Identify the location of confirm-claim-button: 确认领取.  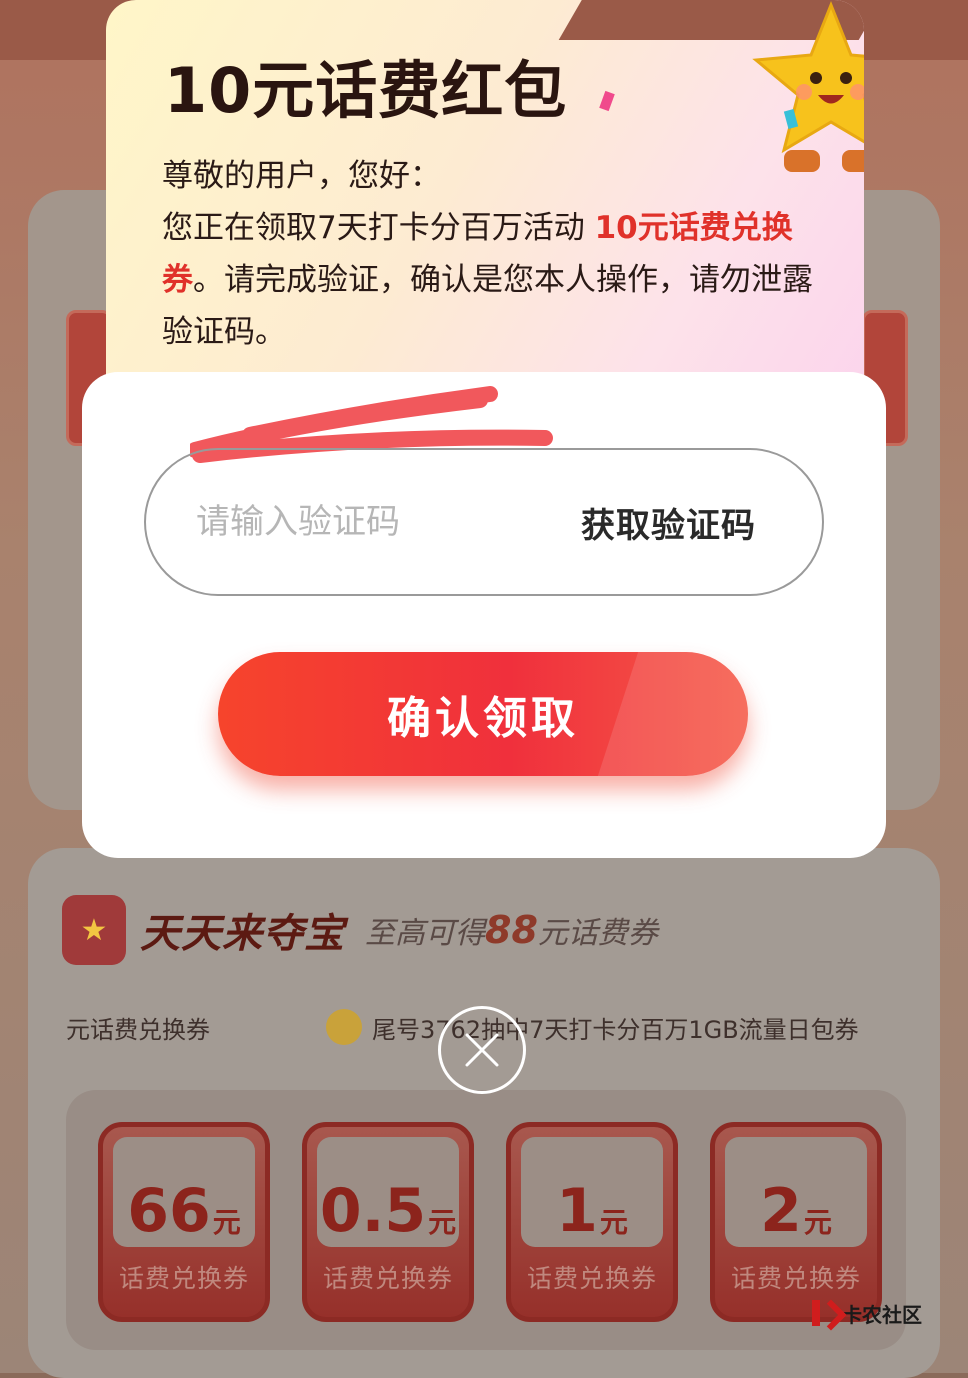
(483, 714).